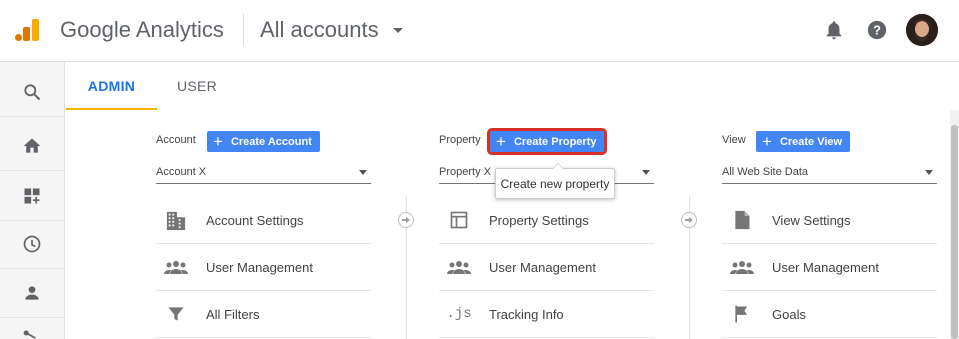 The height and width of the screenshot is (339, 959). What do you see at coordinates (459, 314) in the screenshot?
I see `js-icon: .js` at bounding box center [459, 314].